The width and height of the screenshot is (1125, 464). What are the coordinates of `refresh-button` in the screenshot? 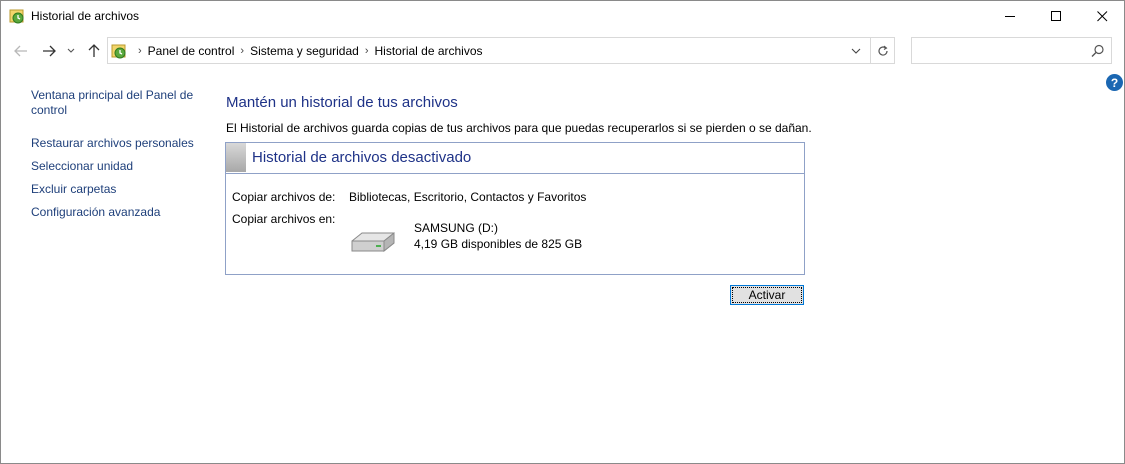 It's located at (882, 50).